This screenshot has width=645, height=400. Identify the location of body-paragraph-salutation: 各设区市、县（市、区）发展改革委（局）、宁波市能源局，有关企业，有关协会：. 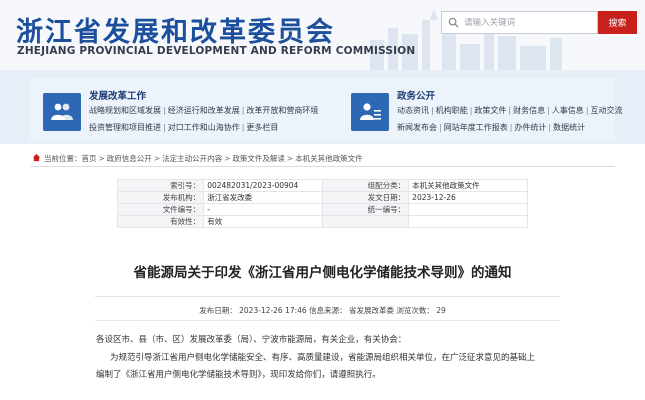
(251, 340).